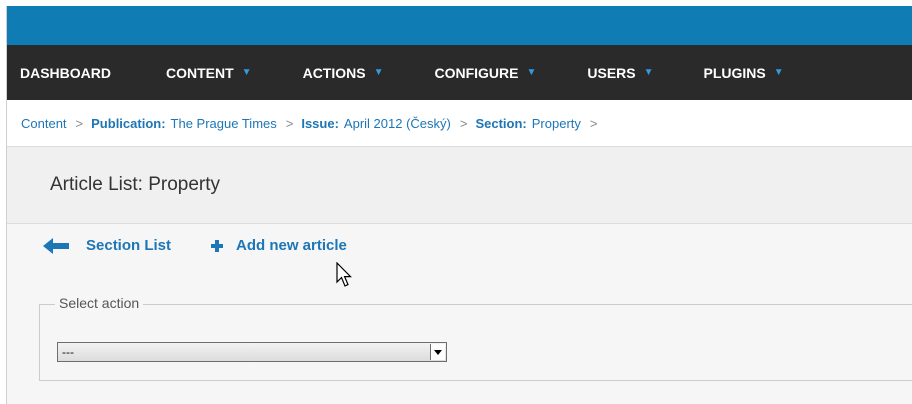 Image resolution: width=912 pixels, height=404 pixels. Describe the element at coordinates (44, 123) in the screenshot. I see `breadcrumb-content-link: Content` at that location.